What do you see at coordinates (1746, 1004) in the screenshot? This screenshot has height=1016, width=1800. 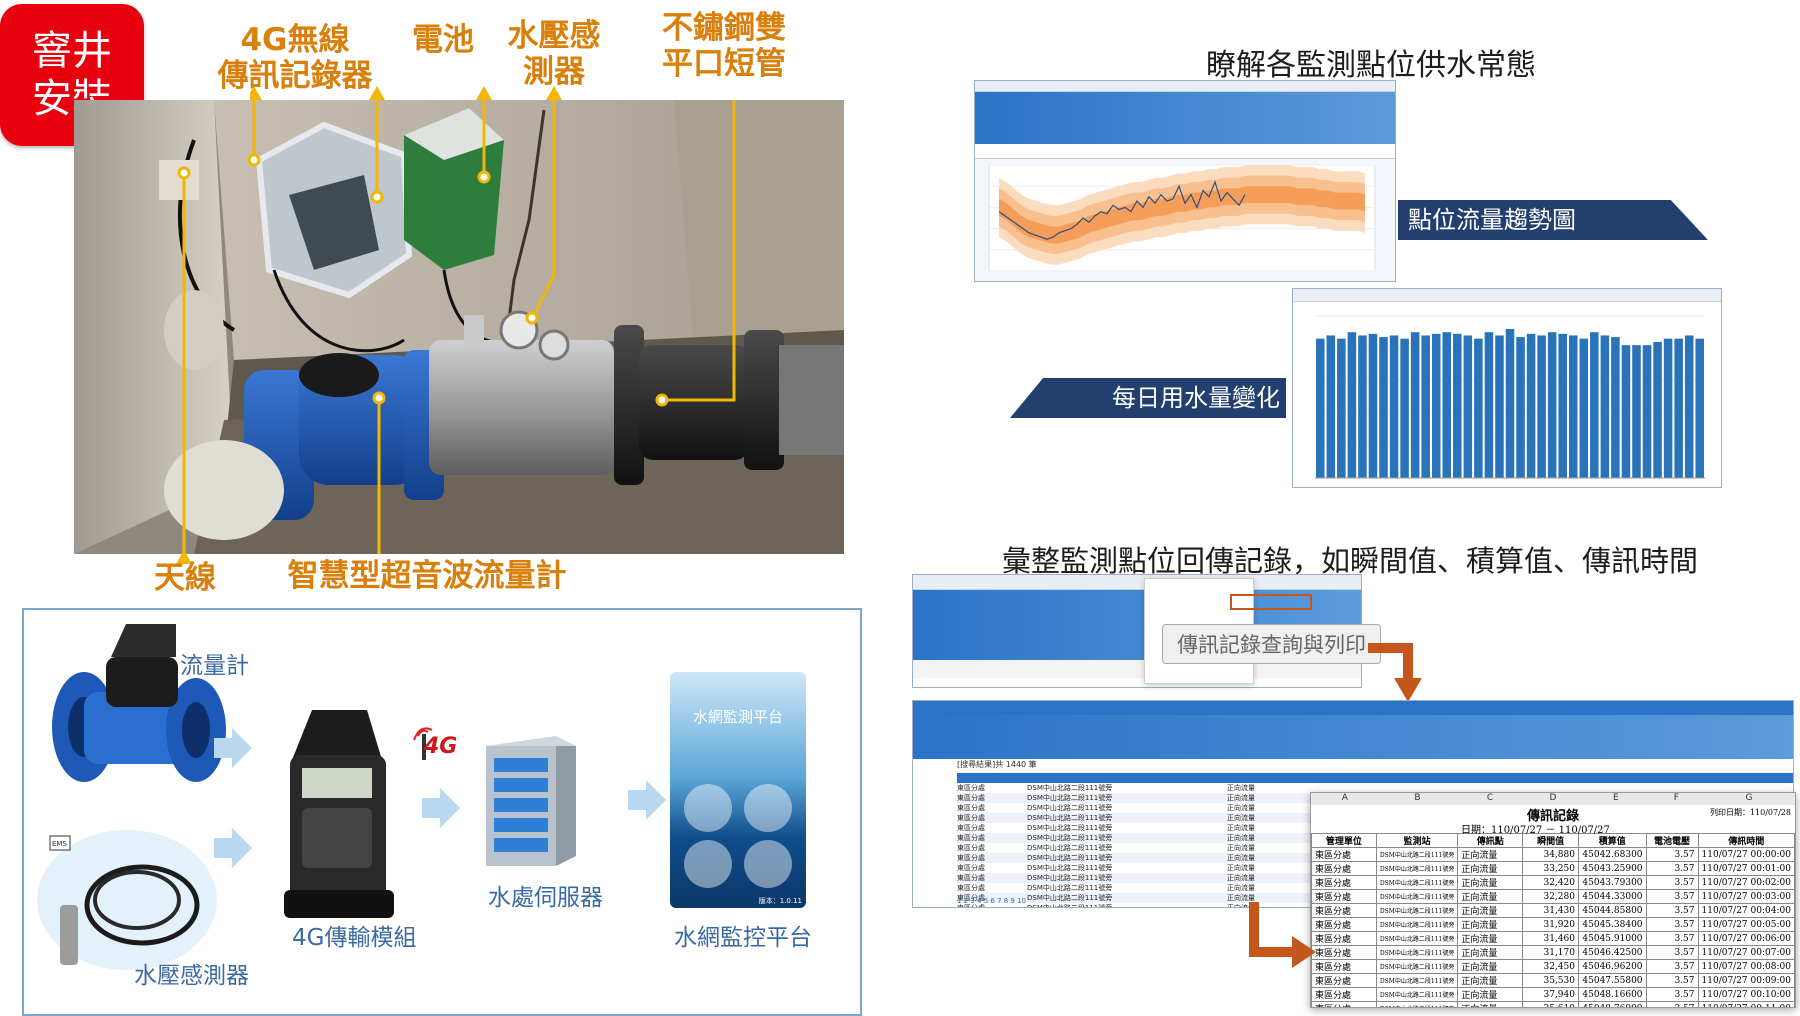 I see `record-cell: 110/07/27 00:11:00` at bounding box center [1746, 1004].